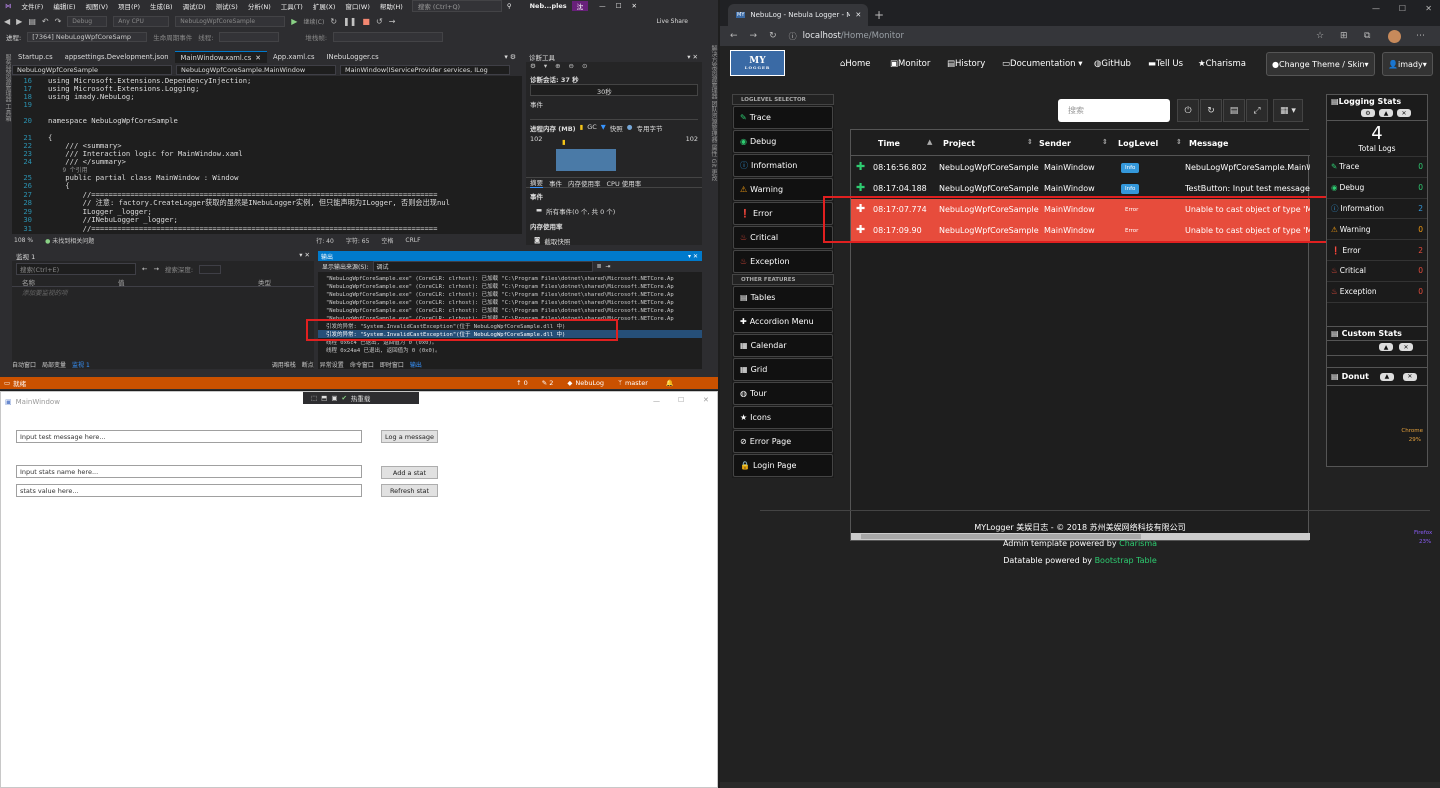 The height and width of the screenshot is (788, 1440). What do you see at coordinates (294, 57) in the screenshot?
I see `tab-app: App.xaml.cs` at bounding box center [294, 57].